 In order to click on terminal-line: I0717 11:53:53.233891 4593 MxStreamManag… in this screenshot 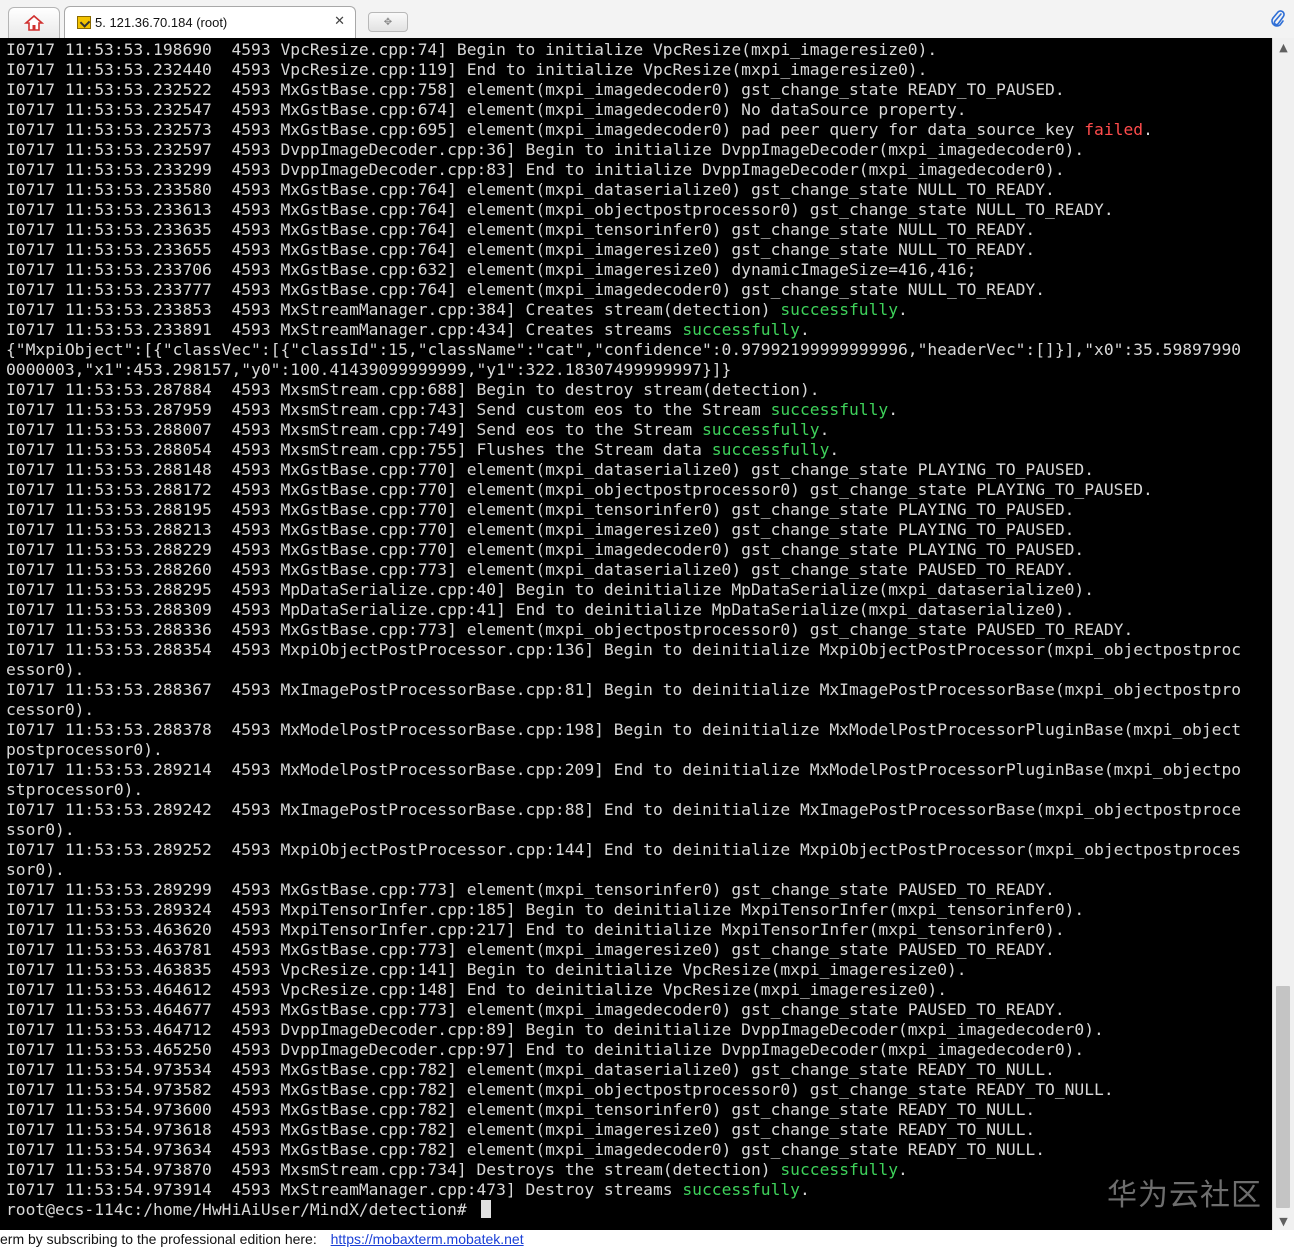, I will do `click(639, 330)`.